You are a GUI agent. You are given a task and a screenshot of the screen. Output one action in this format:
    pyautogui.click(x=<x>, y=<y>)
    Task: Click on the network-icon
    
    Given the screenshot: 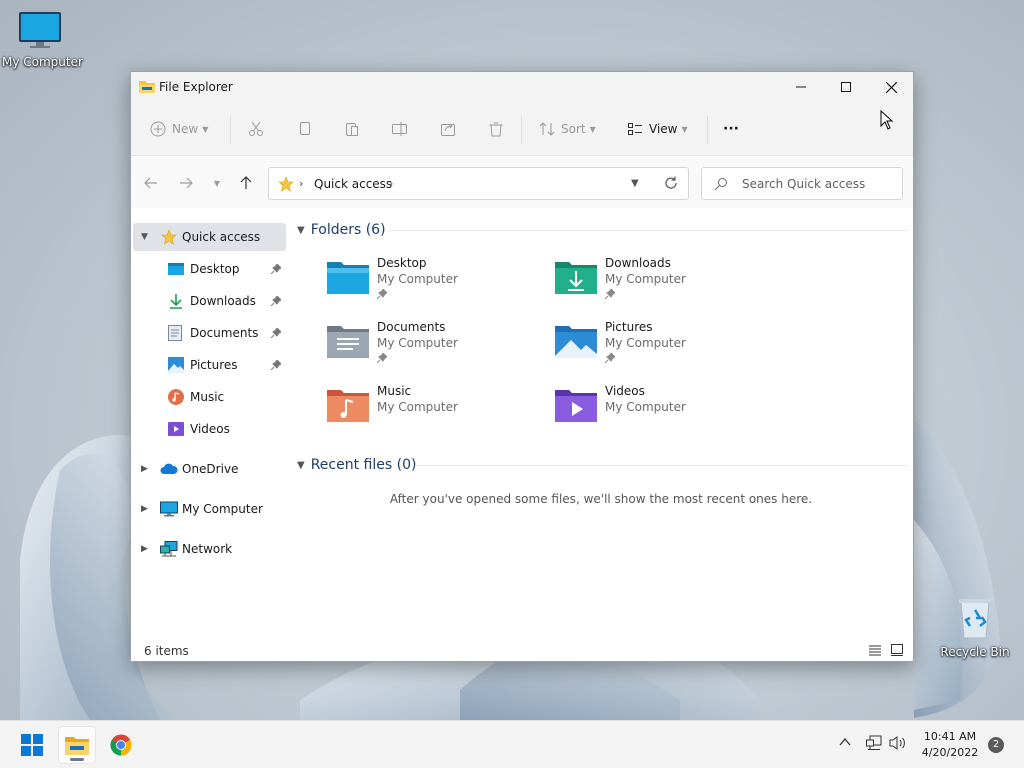 What is the action you would take?
    pyautogui.click(x=874, y=742)
    